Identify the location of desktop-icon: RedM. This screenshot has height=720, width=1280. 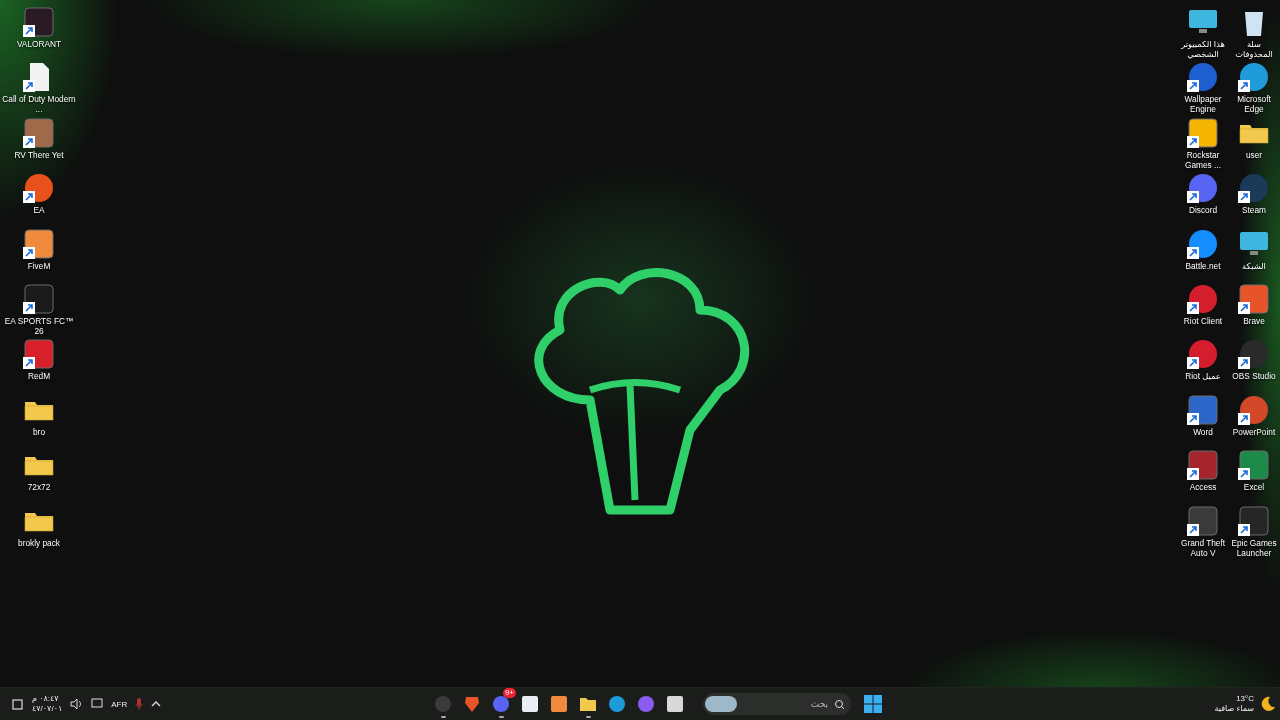
(39, 364).